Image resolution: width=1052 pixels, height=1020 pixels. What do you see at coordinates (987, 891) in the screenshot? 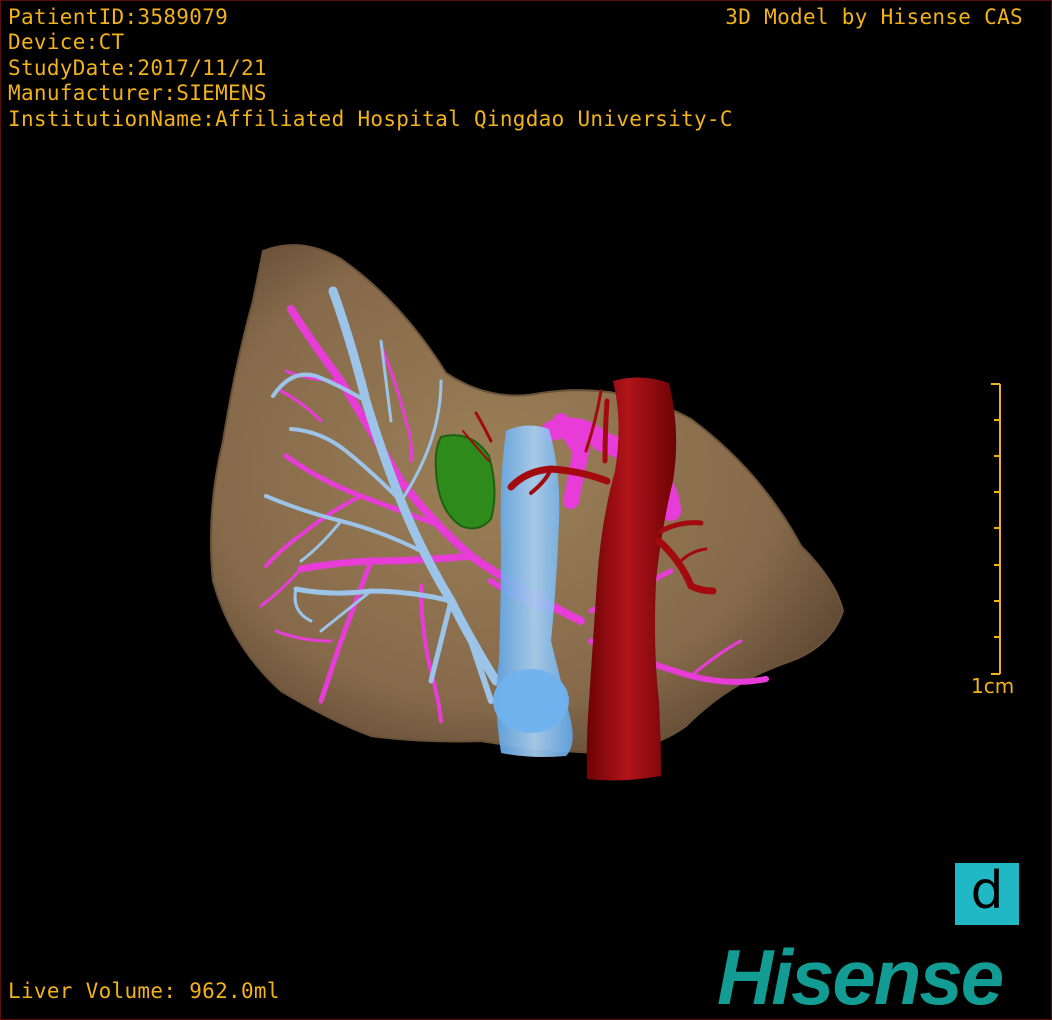
I see `d-badge-letter: d` at bounding box center [987, 891].